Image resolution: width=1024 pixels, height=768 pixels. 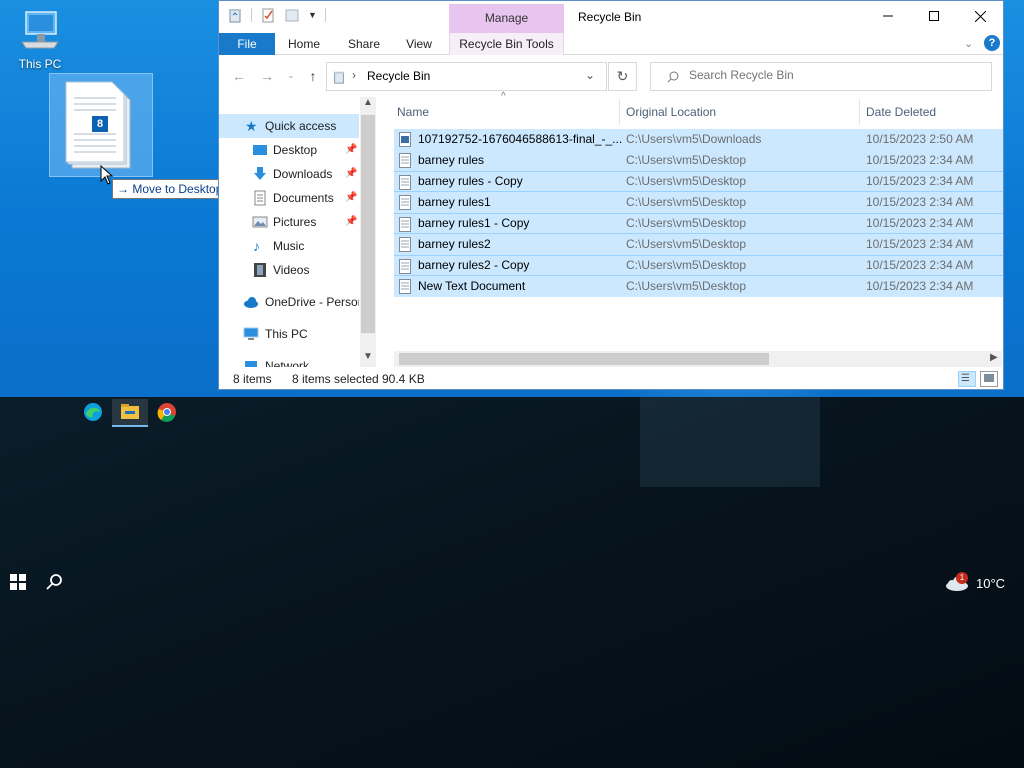 I want to click on documents-icon, so click(x=260, y=198).